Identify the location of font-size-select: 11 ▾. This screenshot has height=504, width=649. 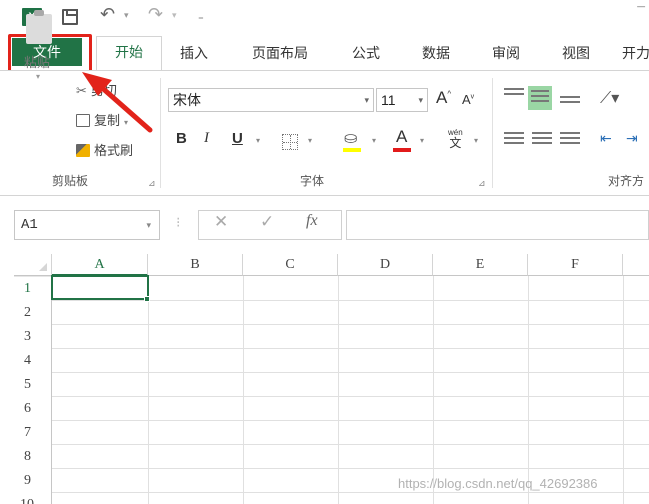
(402, 100).